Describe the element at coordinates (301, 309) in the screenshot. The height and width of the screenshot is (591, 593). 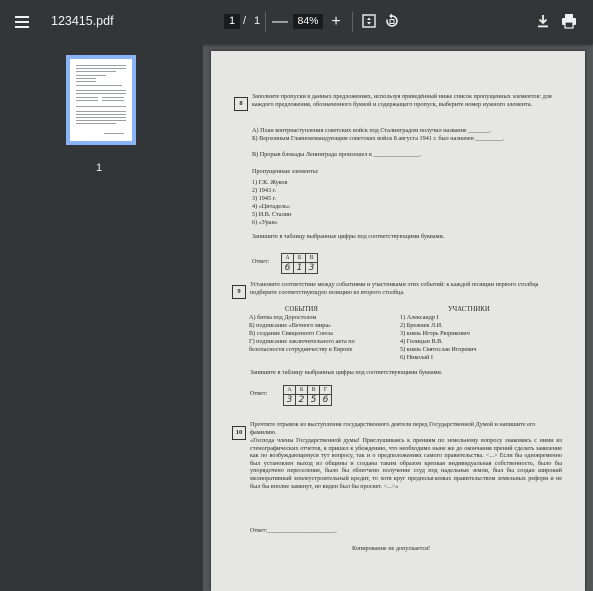
I see `events-column-title: СОБЫТИЯ` at that location.